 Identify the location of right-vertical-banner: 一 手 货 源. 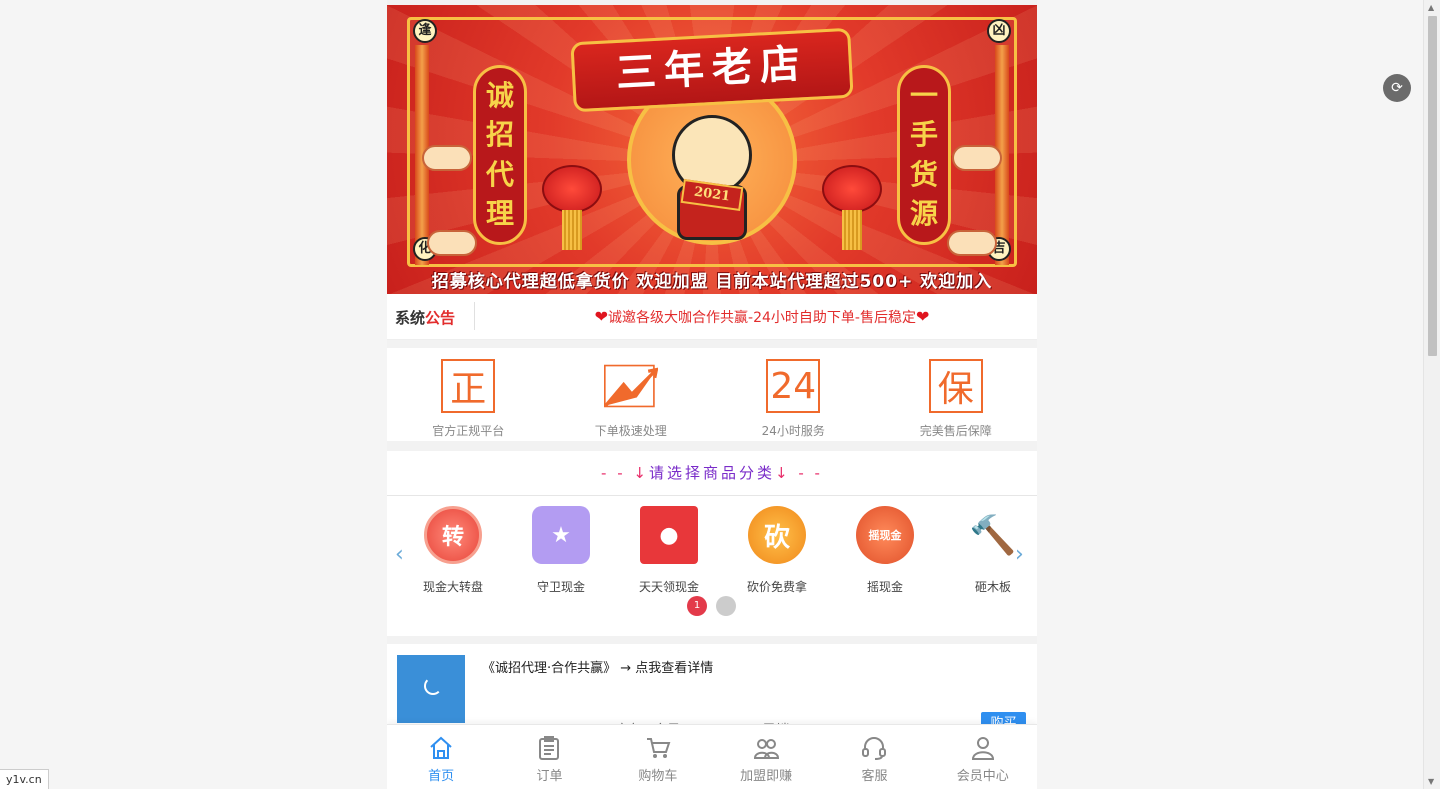
(924, 155).